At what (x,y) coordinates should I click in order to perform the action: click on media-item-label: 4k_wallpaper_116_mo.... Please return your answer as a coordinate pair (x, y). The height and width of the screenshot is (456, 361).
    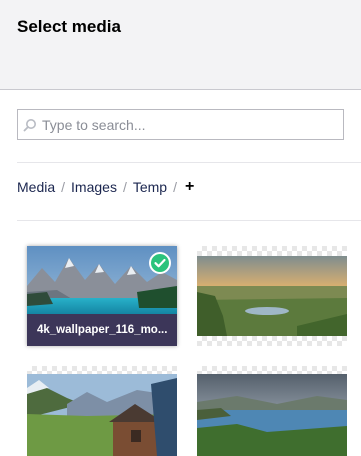
    Looking at the image, I should click on (102, 330).